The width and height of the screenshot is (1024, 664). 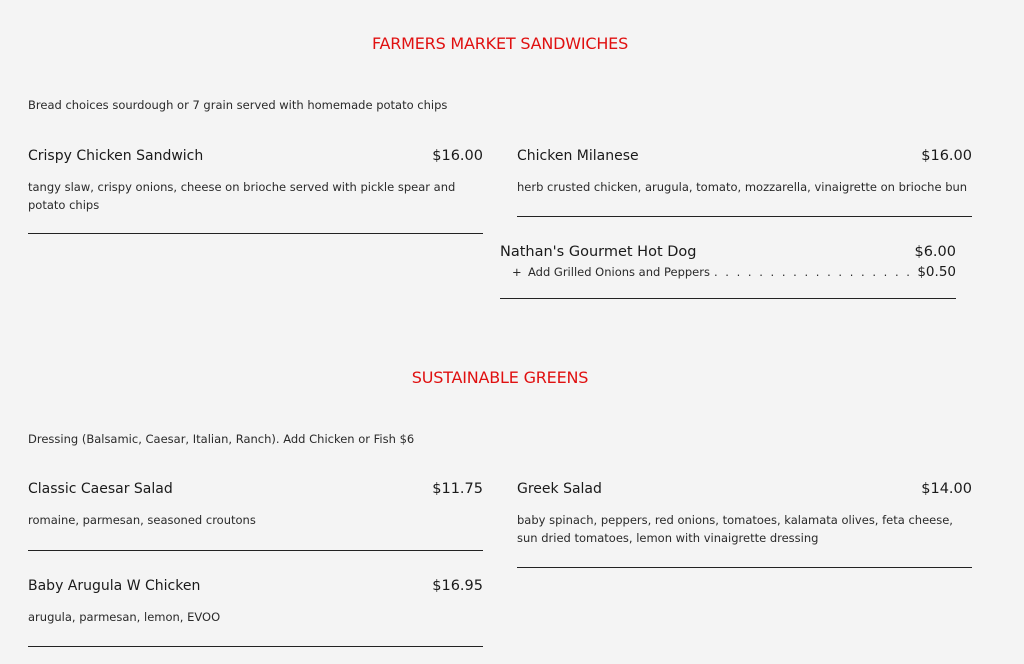 What do you see at coordinates (500, 43) in the screenshot?
I see `section-title-sandwiches: FARMERS MARKET SANDWICHES` at bounding box center [500, 43].